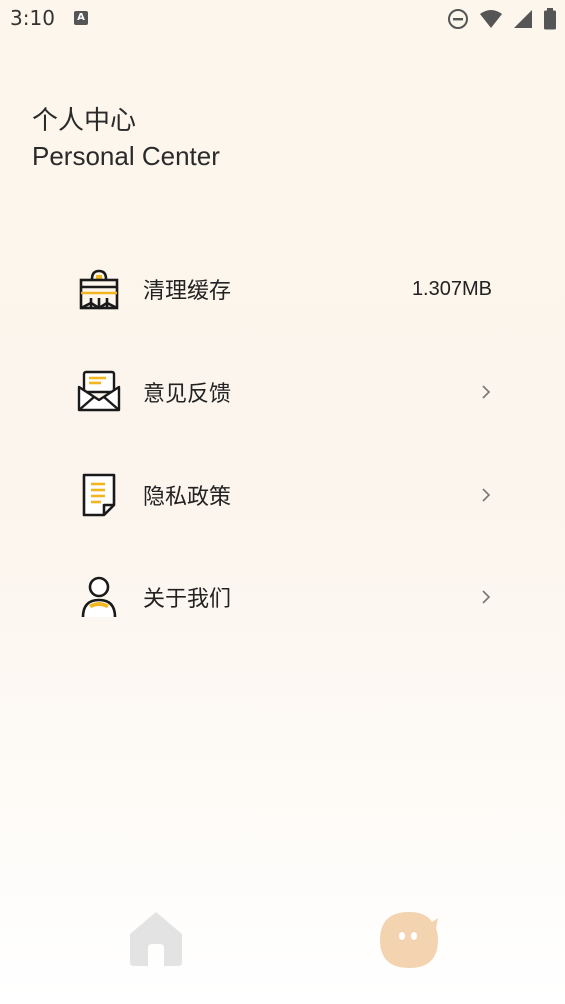 This screenshot has width=565, height=1004. I want to click on page-title-en: Personal Center, so click(126, 156).